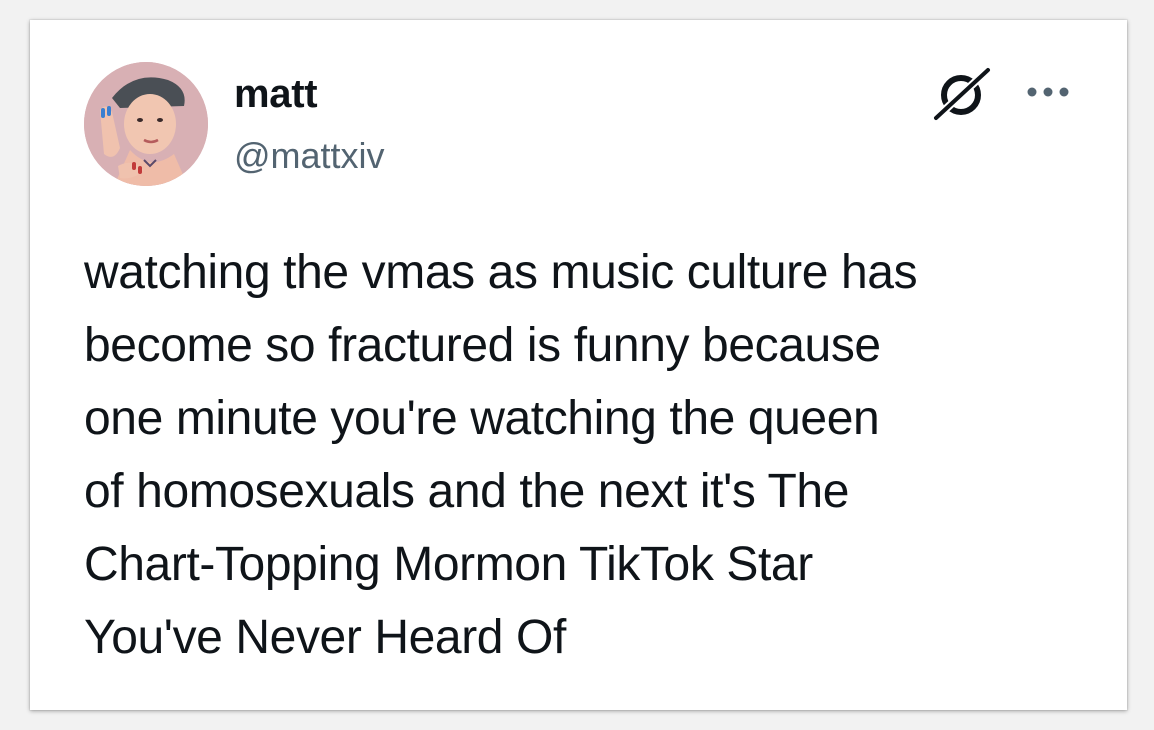 This screenshot has height=730, width=1154. I want to click on tweet-text-line: You've Never Heard Of, so click(325, 637).